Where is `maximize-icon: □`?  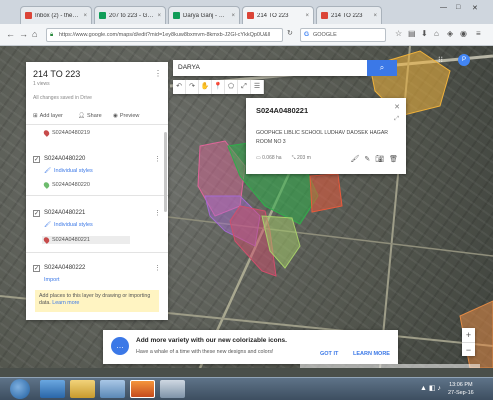 maximize-icon: □ is located at coordinates (458, 7).